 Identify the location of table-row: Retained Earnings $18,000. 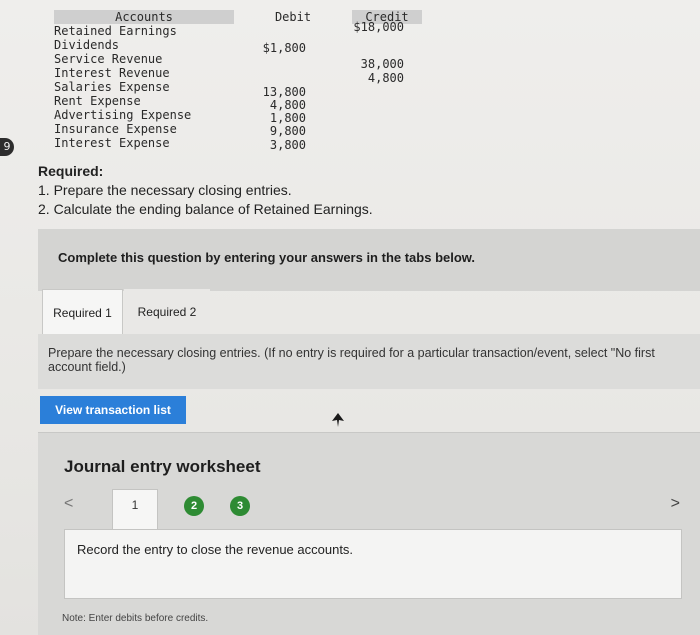
(239, 29).